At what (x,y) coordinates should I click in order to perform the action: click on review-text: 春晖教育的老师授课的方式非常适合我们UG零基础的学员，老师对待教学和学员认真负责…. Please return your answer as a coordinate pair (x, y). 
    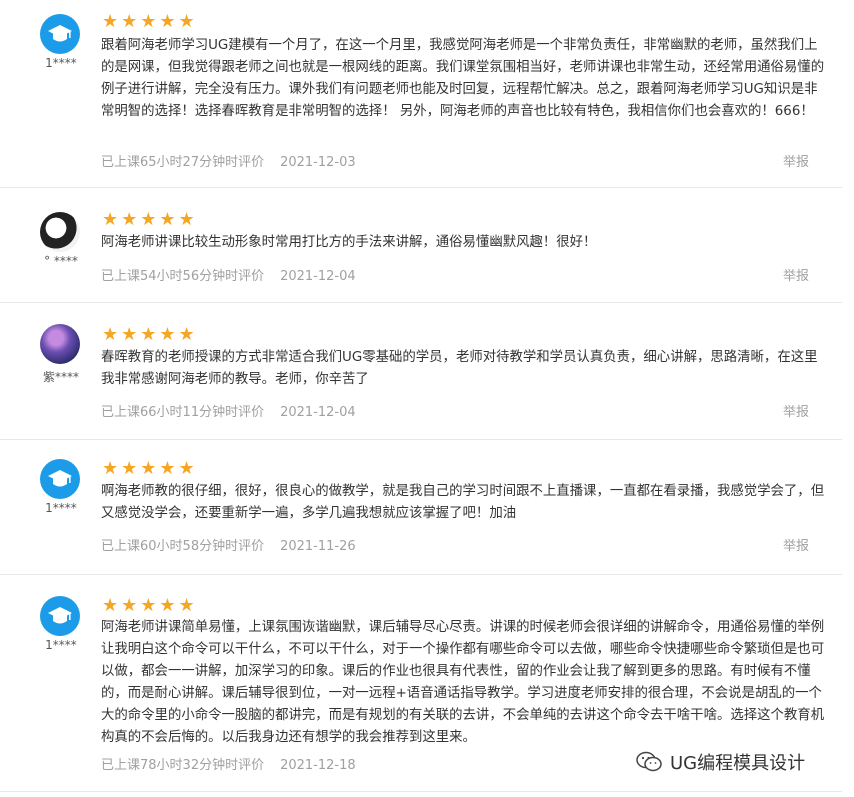
    Looking at the image, I should click on (459, 368).